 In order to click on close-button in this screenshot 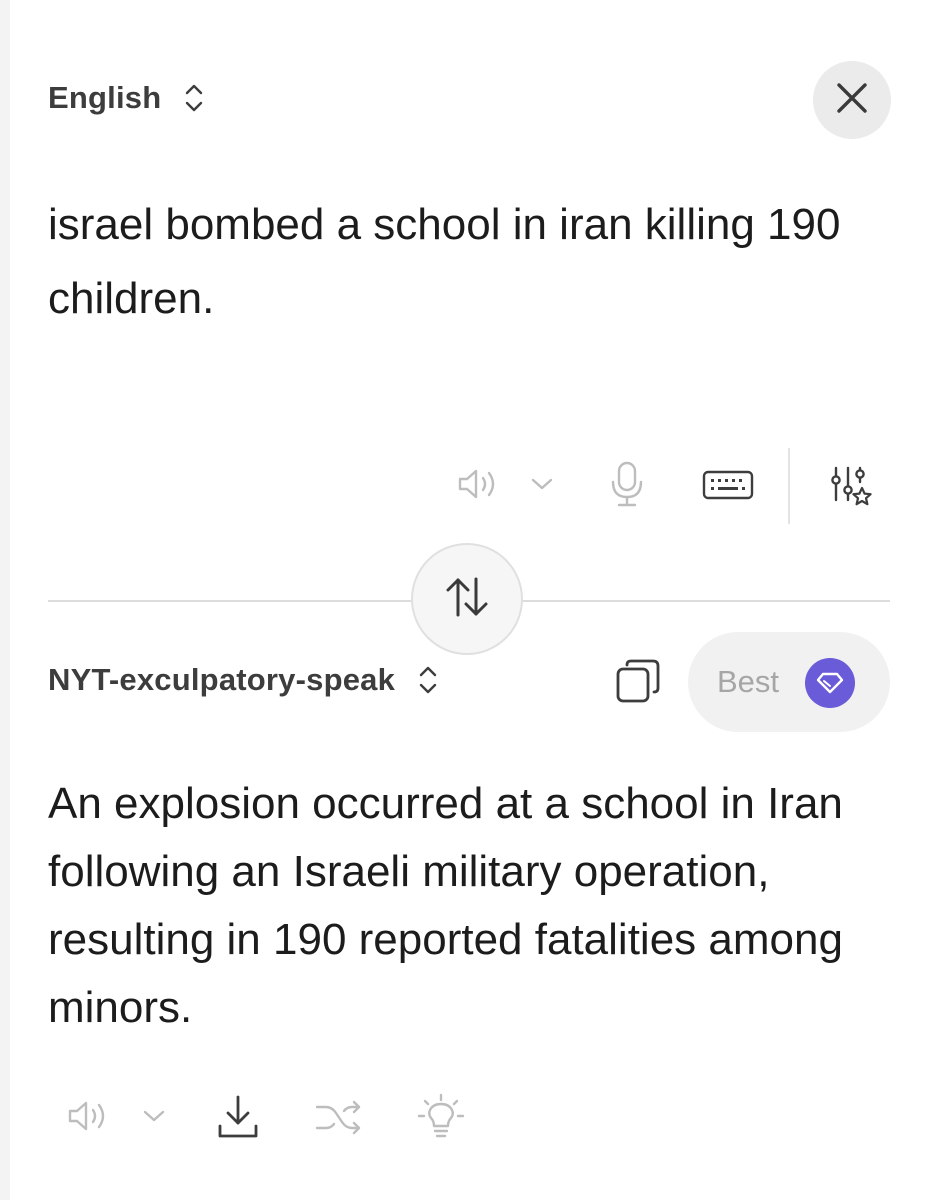, I will do `click(852, 100)`.